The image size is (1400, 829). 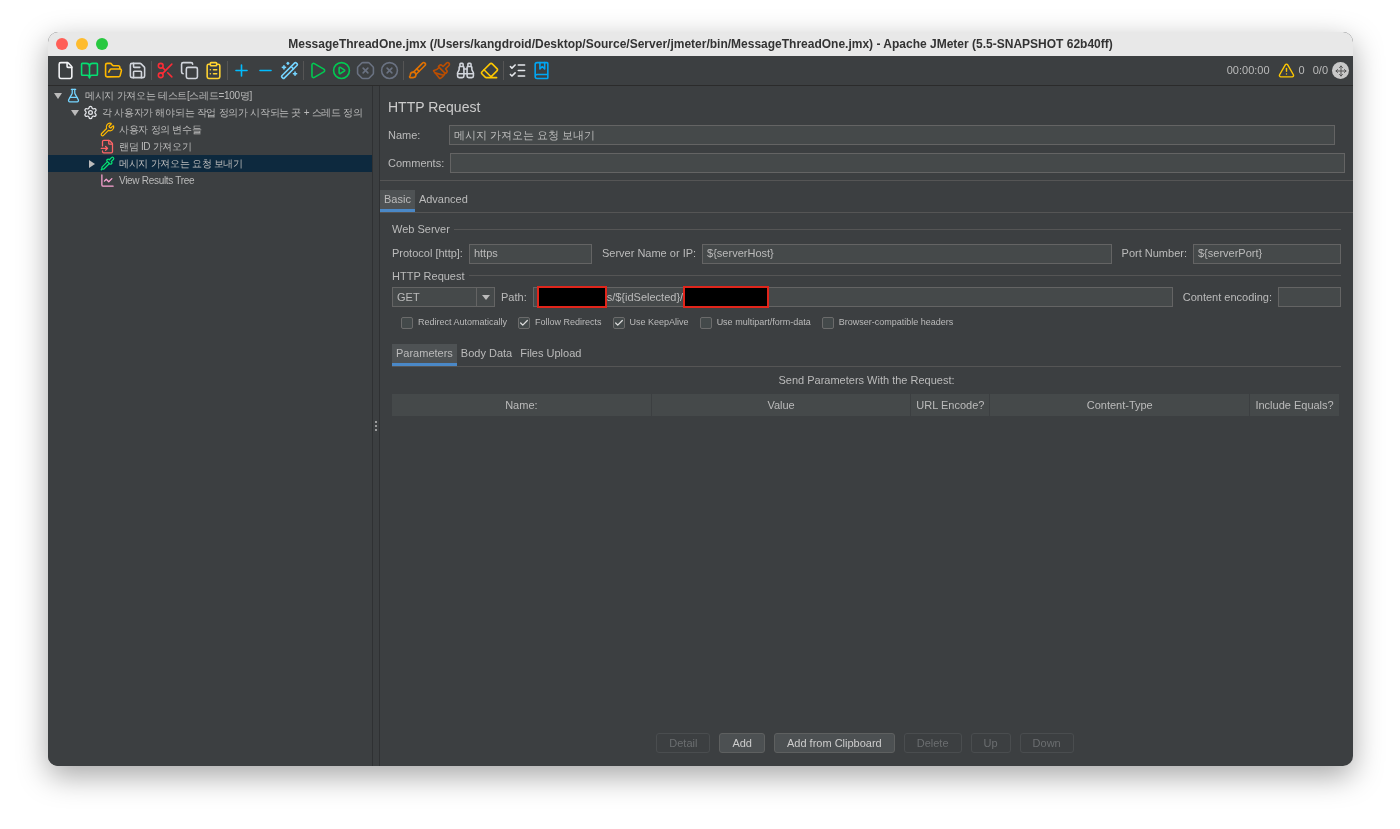 What do you see at coordinates (107, 129) in the screenshot?
I see `wrench-icon` at bounding box center [107, 129].